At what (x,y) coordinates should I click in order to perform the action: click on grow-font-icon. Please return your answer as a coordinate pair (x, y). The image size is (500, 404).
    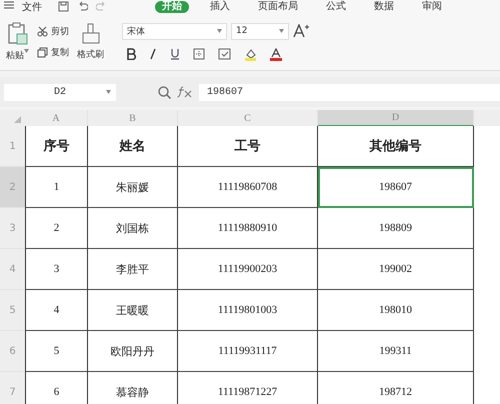
    Looking at the image, I should click on (301, 31).